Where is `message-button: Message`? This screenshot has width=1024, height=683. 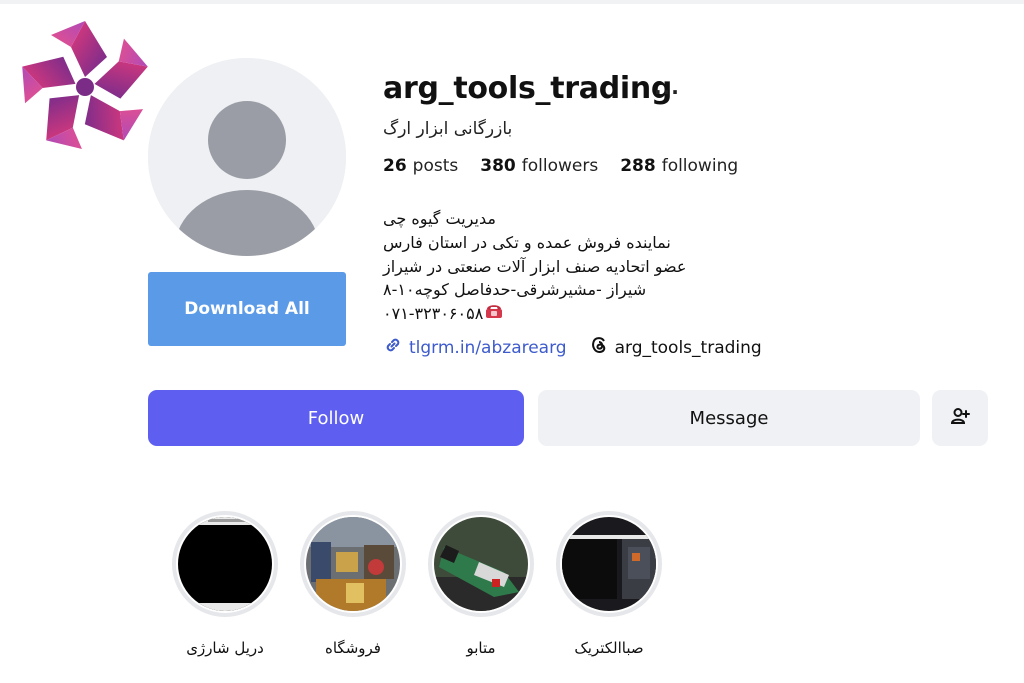
message-button: Message is located at coordinates (729, 418).